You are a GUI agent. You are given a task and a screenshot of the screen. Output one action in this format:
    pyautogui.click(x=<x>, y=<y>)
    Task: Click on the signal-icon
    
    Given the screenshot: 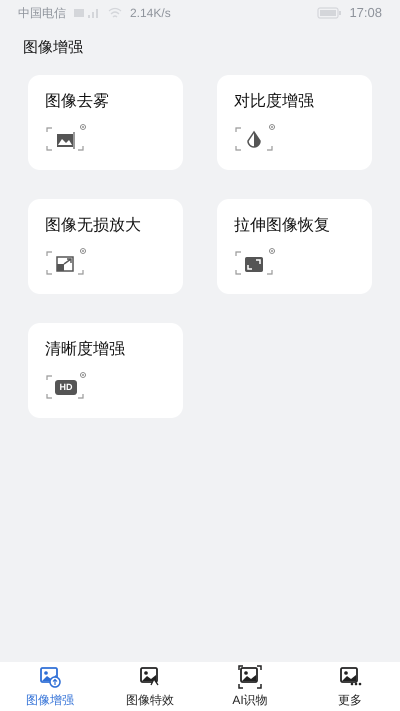 What is the action you would take?
    pyautogui.click(x=87, y=13)
    